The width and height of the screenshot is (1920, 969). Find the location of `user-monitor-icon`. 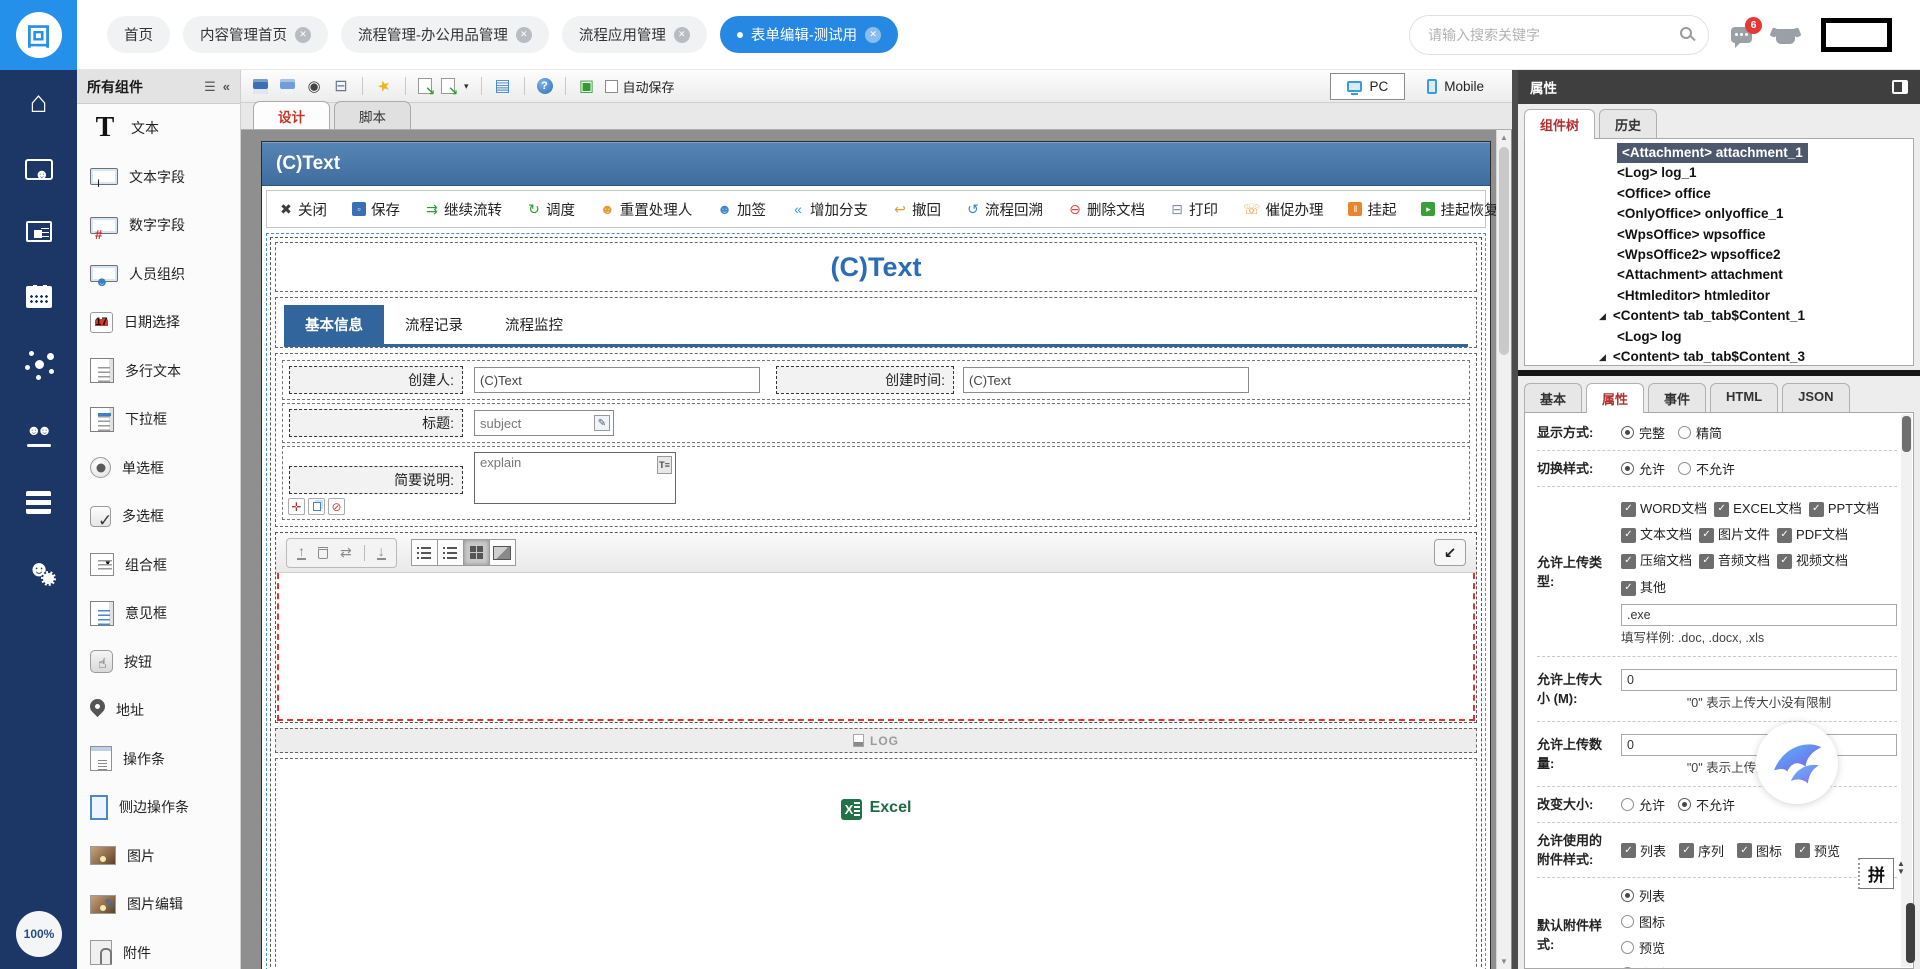

user-monitor-icon is located at coordinates (38, 170).